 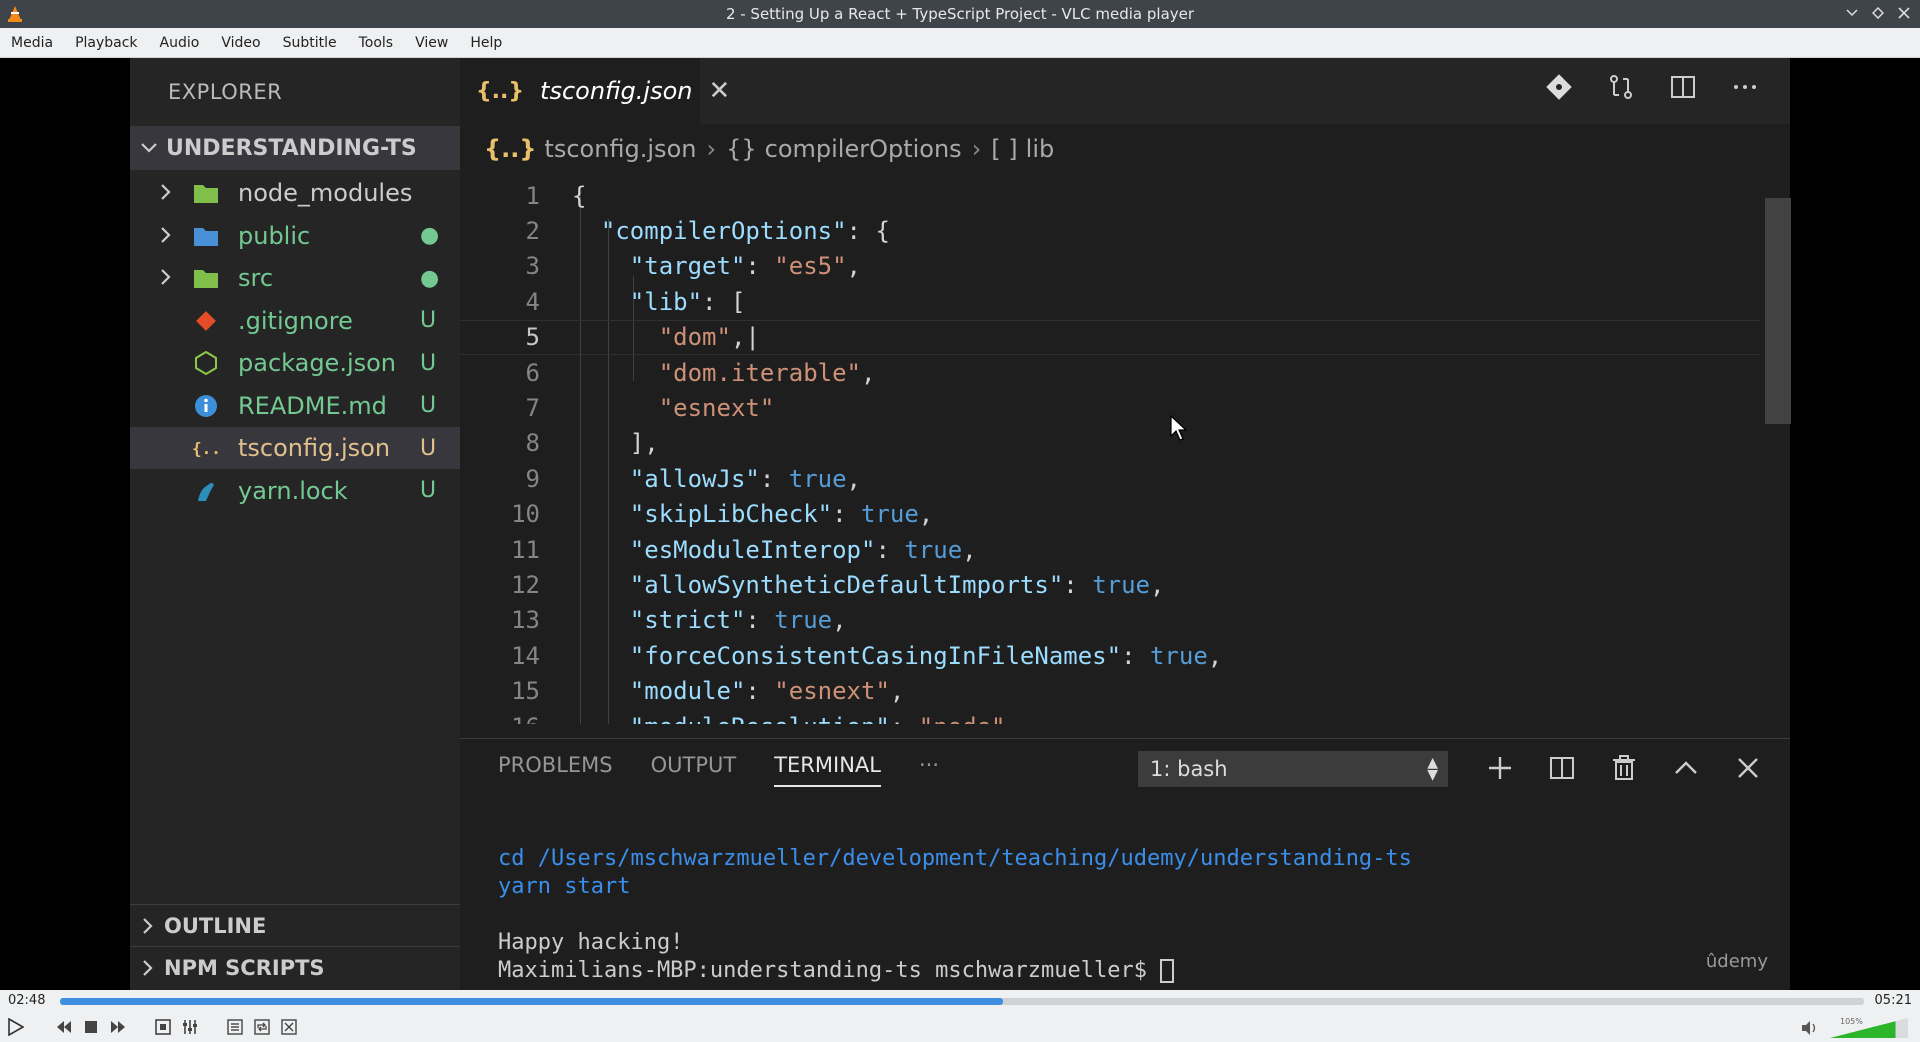 I want to click on breadcrumb-array: lib, so click(x=1040, y=149).